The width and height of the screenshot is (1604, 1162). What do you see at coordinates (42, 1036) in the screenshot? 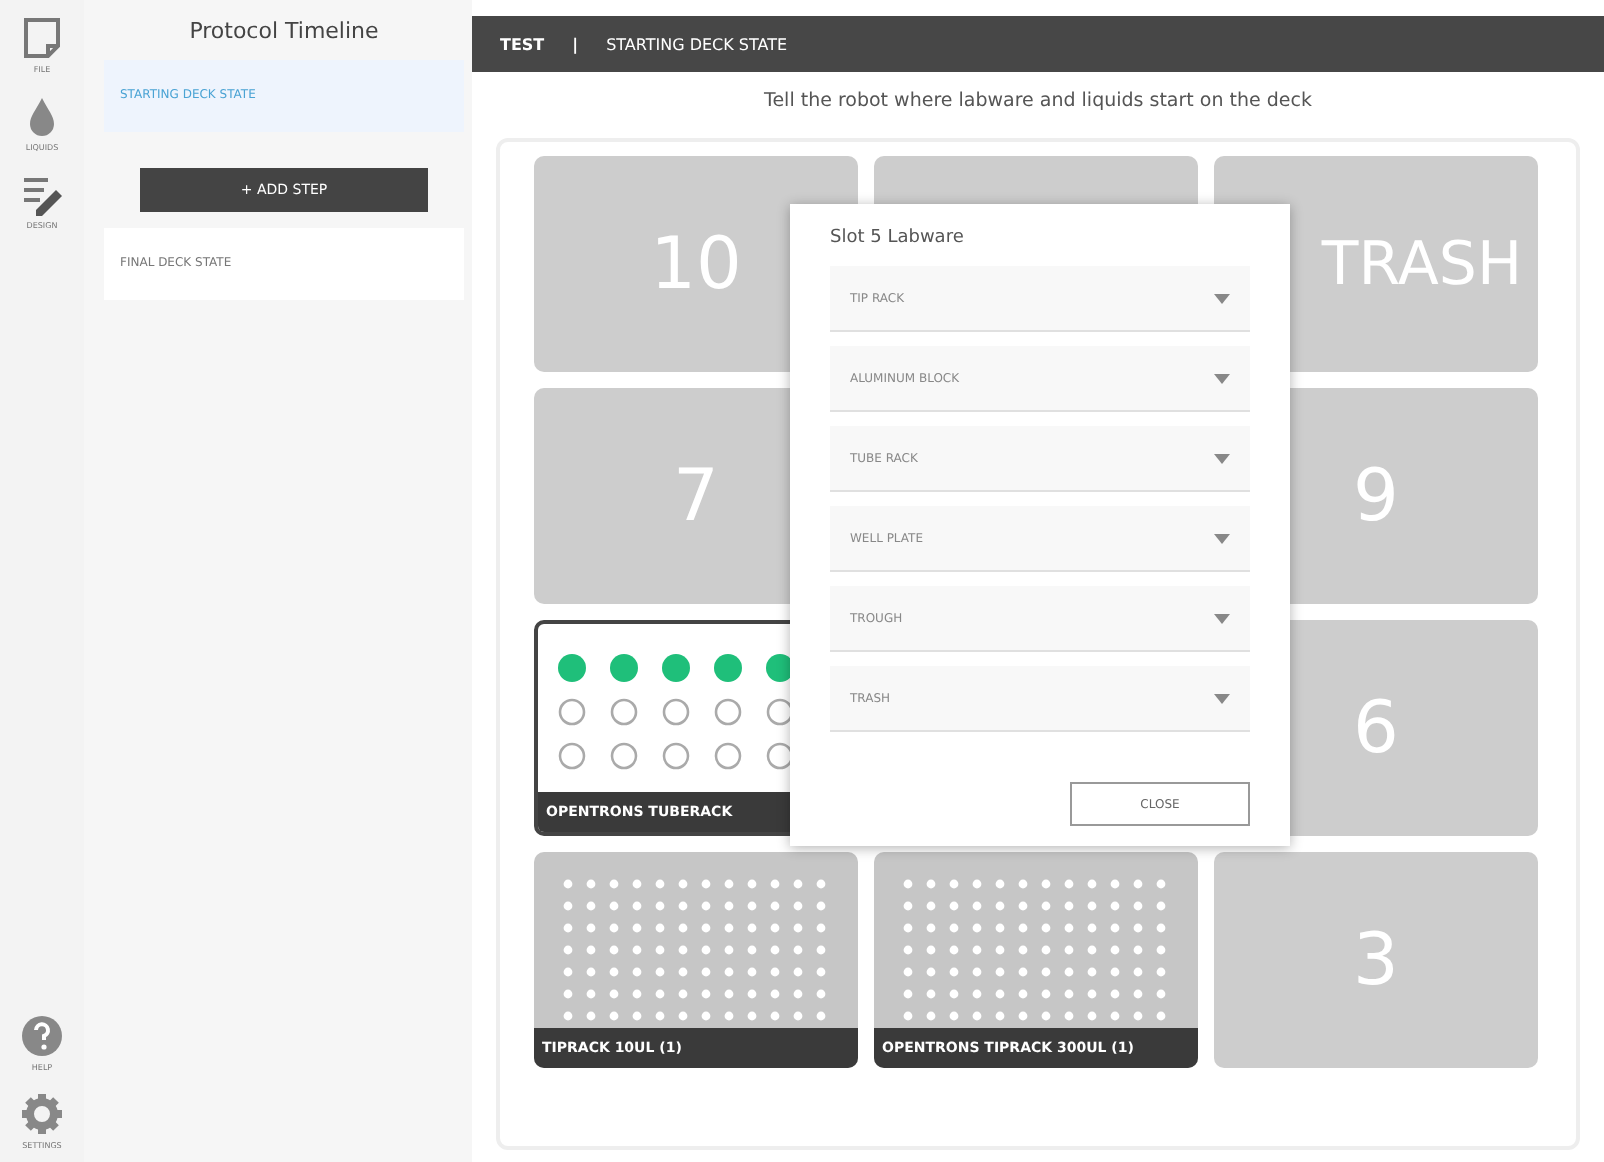
I see `help-icon` at bounding box center [42, 1036].